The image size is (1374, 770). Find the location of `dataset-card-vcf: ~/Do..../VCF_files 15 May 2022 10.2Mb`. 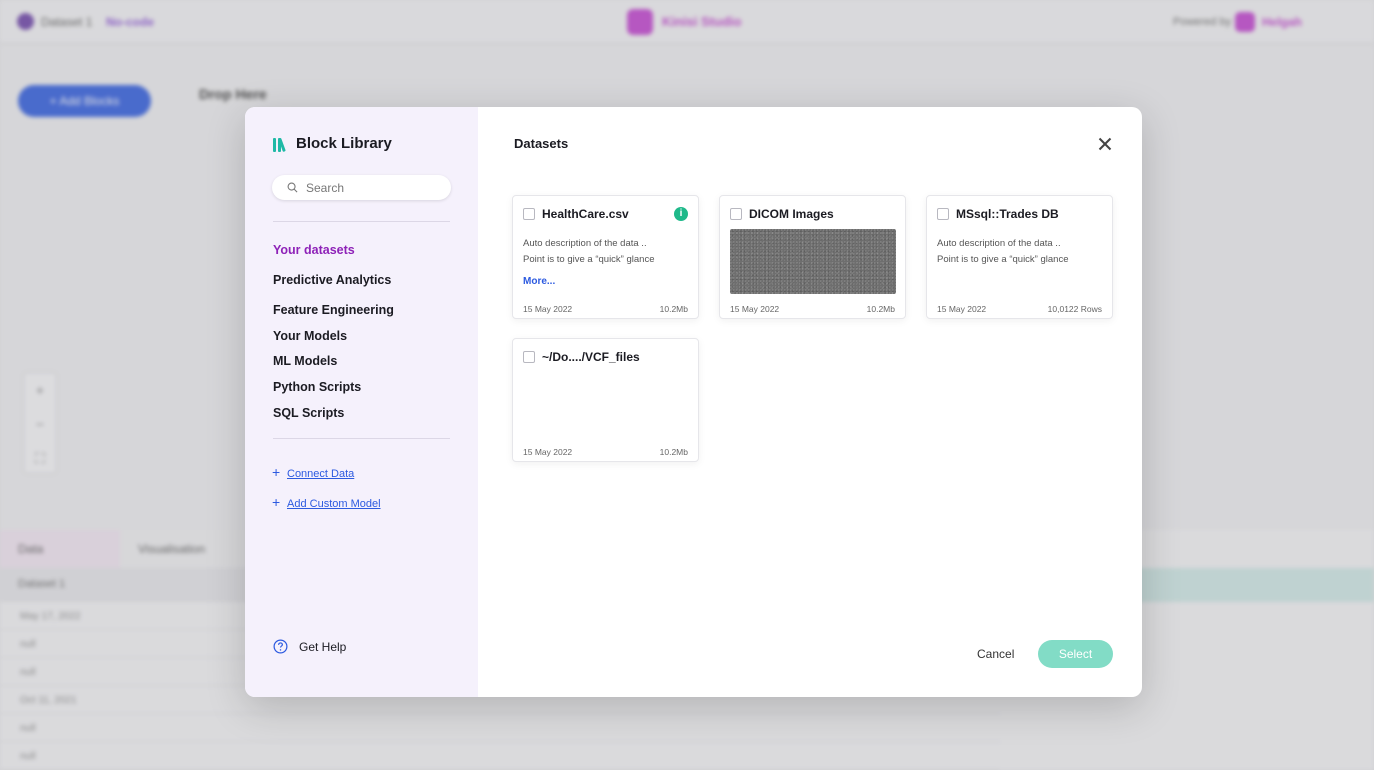

dataset-card-vcf: ~/Do..../VCF_files 15 May 2022 10.2Mb is located at coordinates (605, 400).